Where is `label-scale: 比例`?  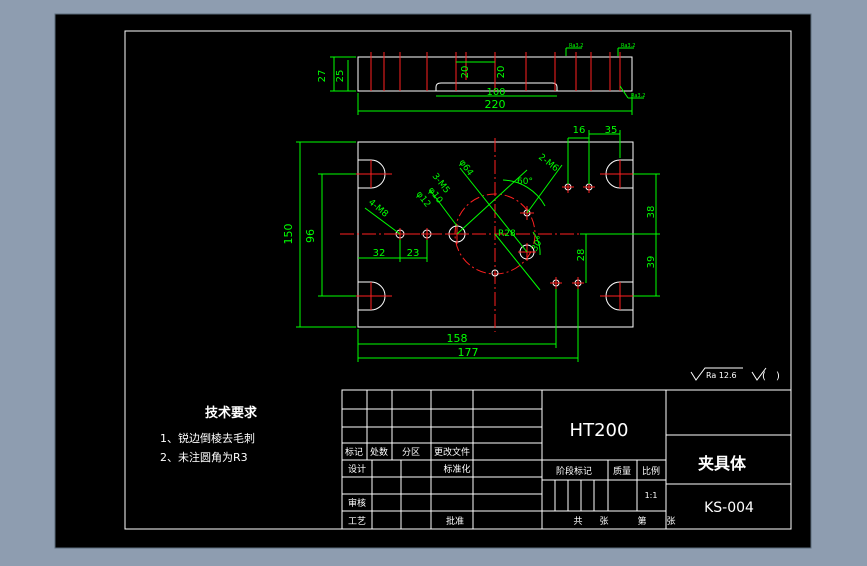
label-scale: 比例 is located at coordinates (651, 471).